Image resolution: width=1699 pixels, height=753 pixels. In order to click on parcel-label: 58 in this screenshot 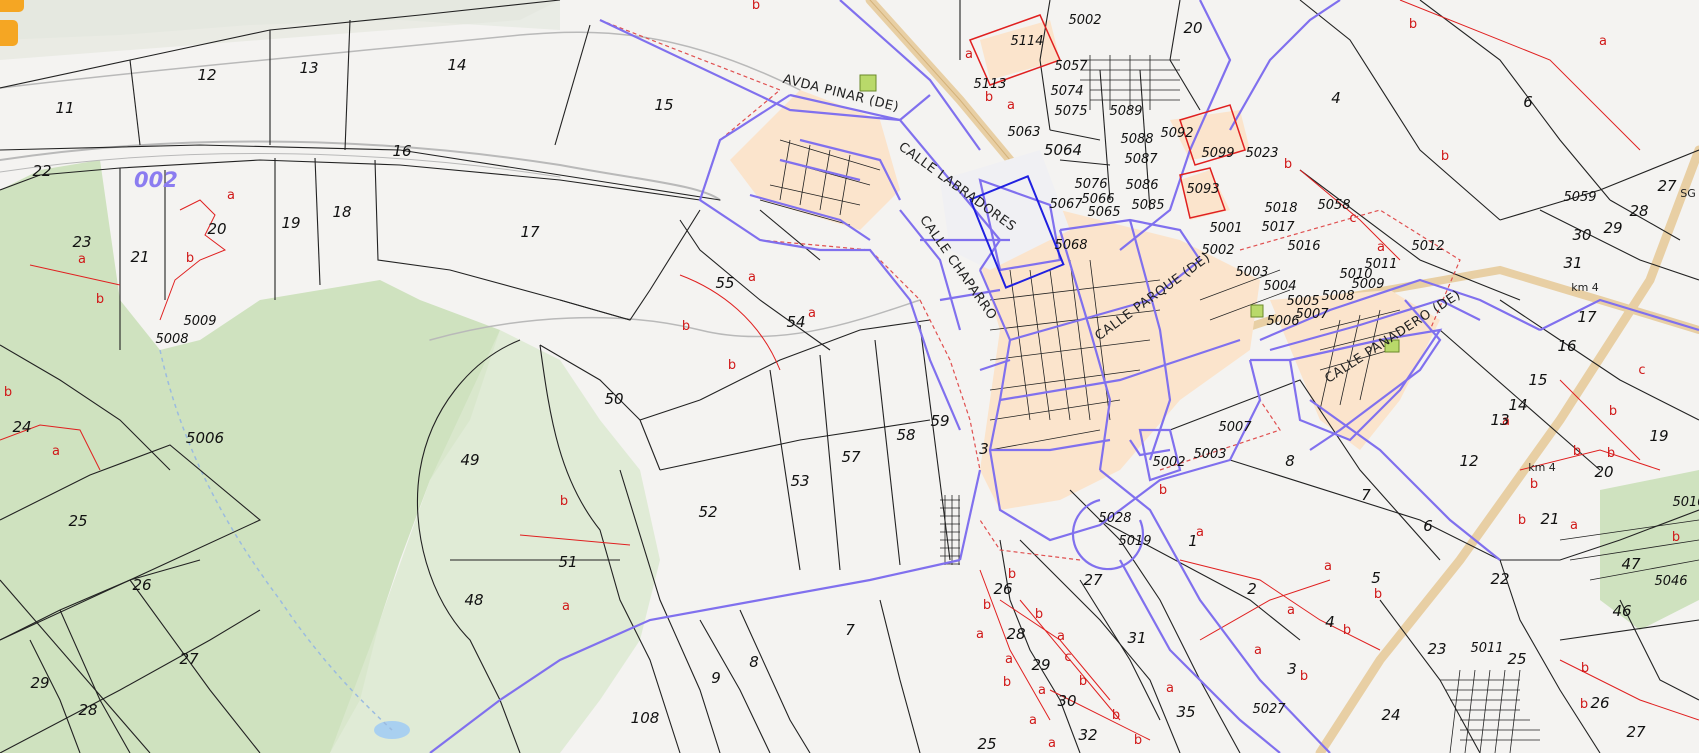, I will do `click(905, 435)`.